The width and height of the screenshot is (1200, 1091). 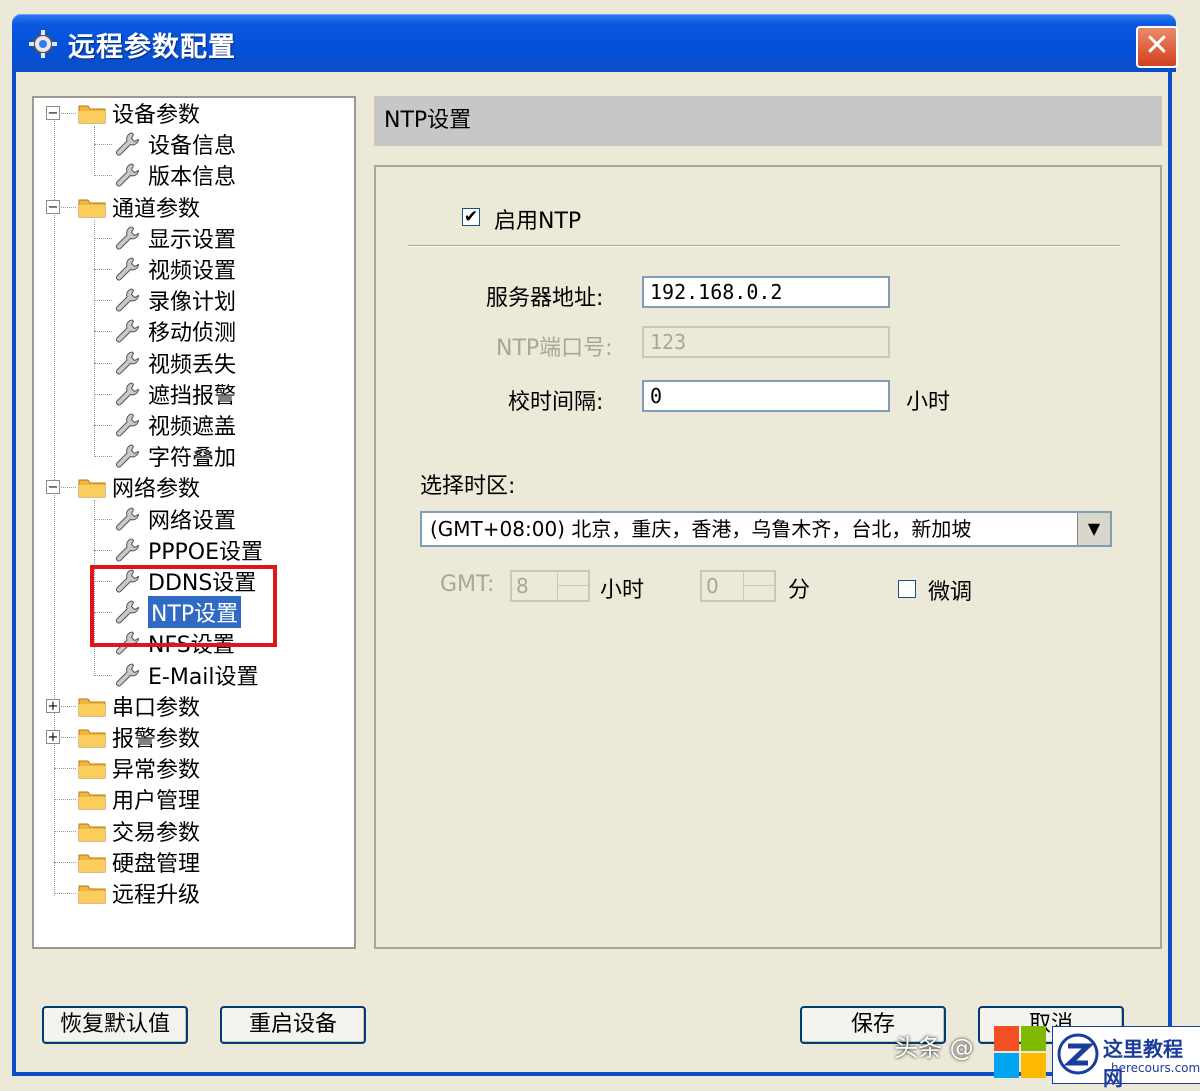 I want to click on sync-interval-input: 0, so click(x=766, y=396).